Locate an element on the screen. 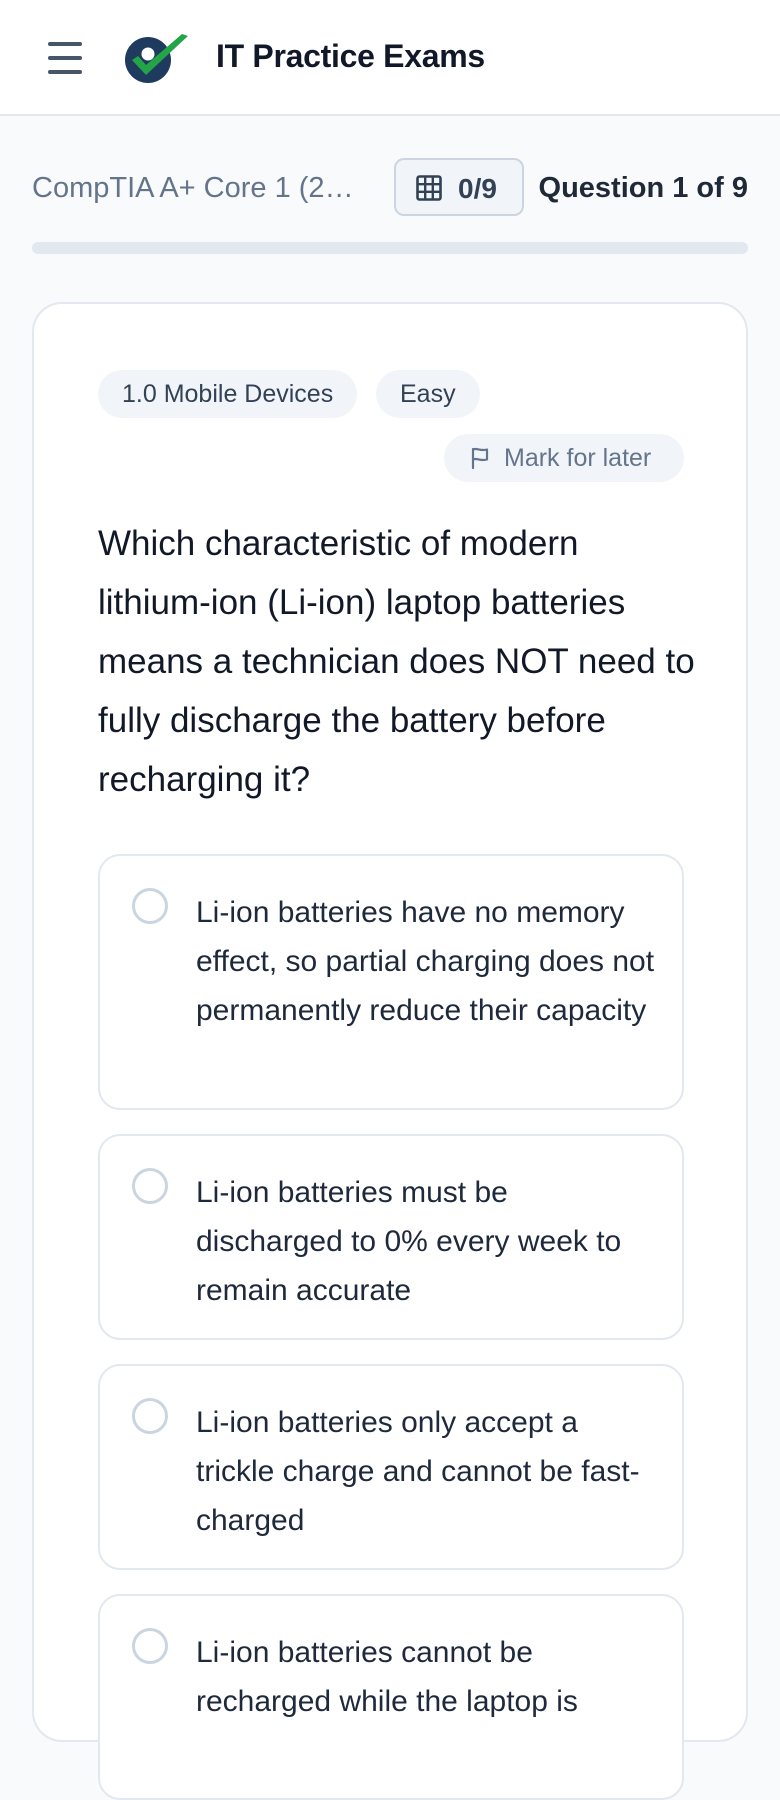 This screenshot has width=780, height=1800. app-title: IT Practice Exams is located at coordinates (350, 56).